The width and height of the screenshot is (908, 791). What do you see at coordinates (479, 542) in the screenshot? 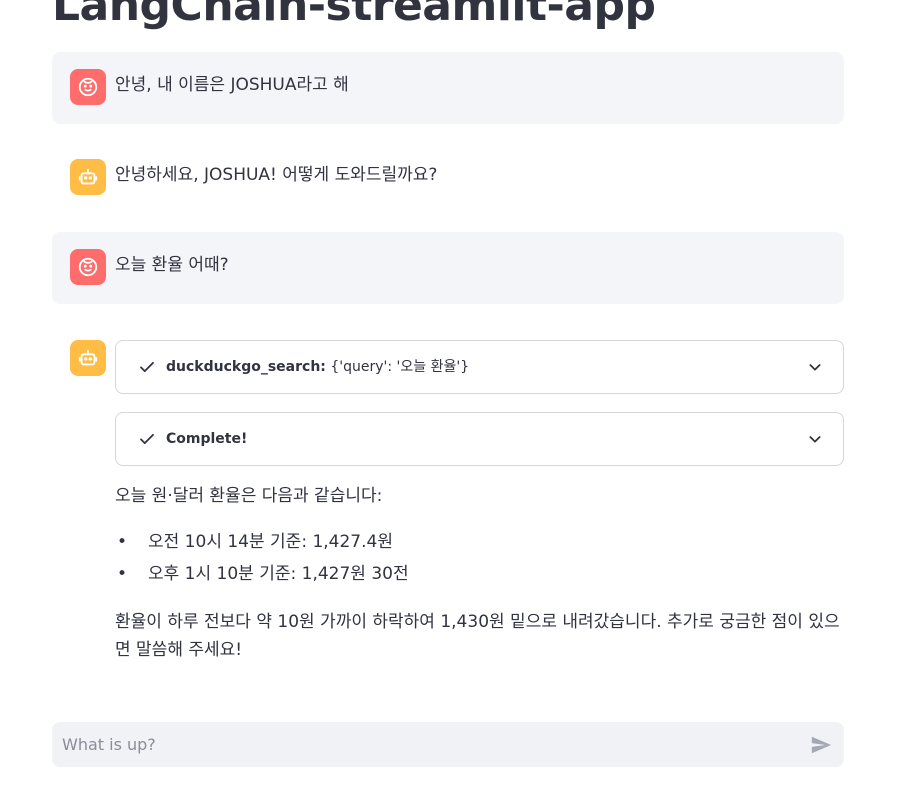
I see `list-item: 오전 10시 14분 기준: 1,427.4원` at bounding box center [479, 542].